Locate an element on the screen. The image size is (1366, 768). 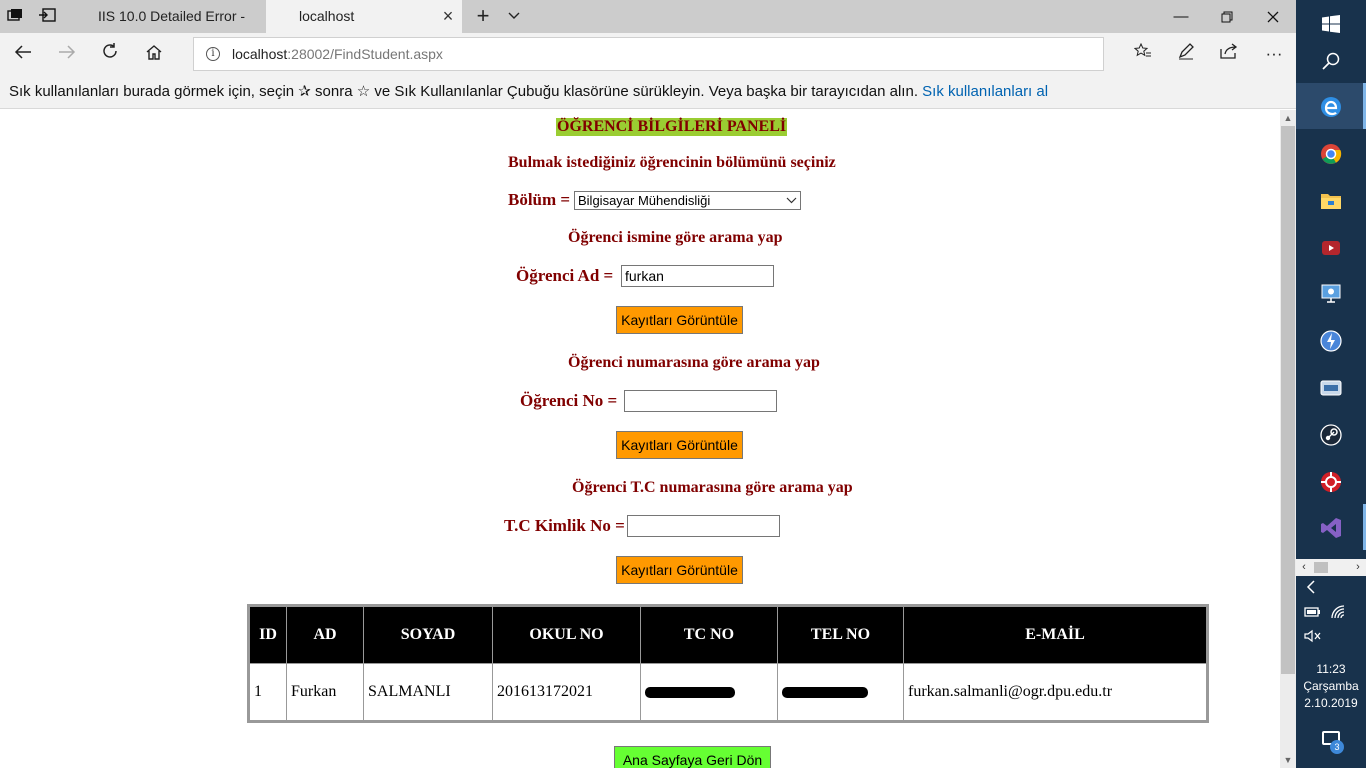
share-icon is located at coordinates (1229, 54).